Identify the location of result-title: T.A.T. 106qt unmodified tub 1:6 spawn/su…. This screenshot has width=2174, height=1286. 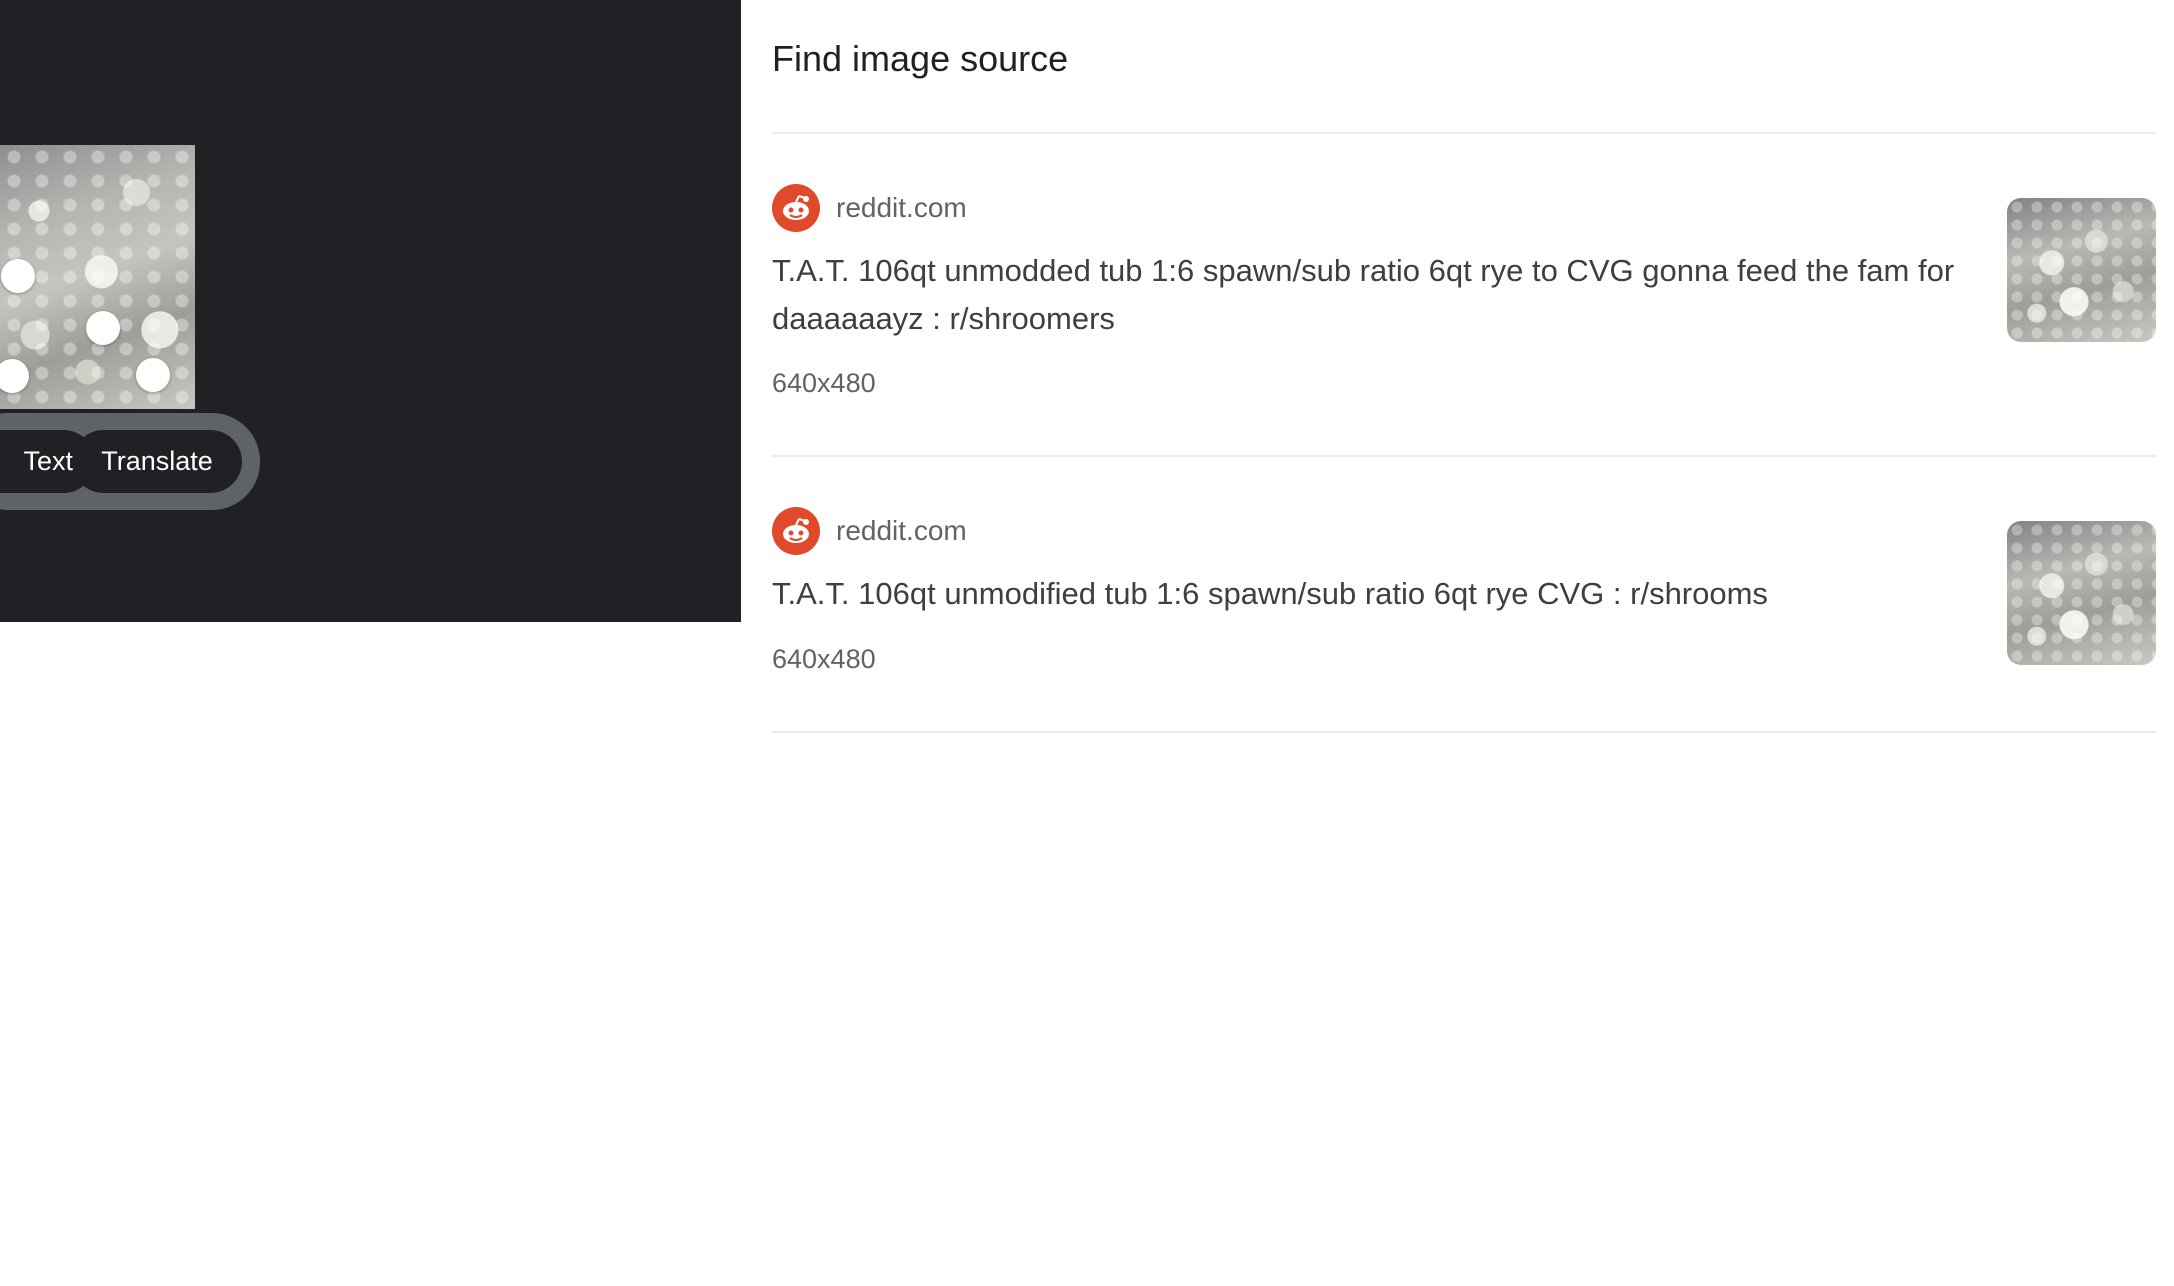
(1372, 594).